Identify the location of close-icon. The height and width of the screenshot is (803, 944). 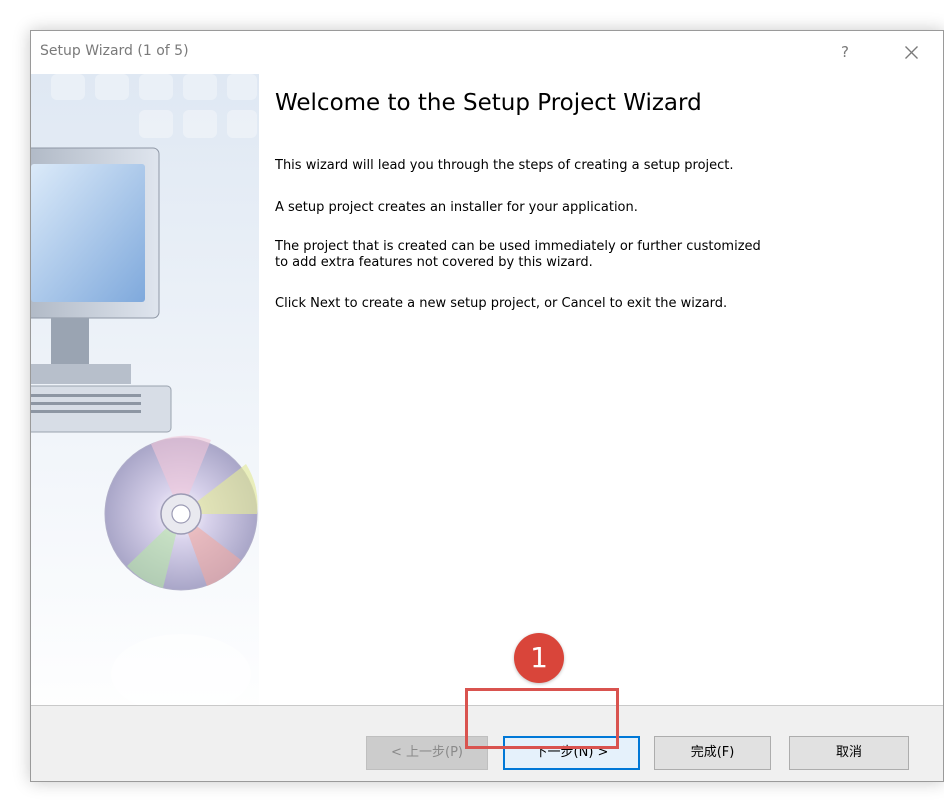
(911, 52).